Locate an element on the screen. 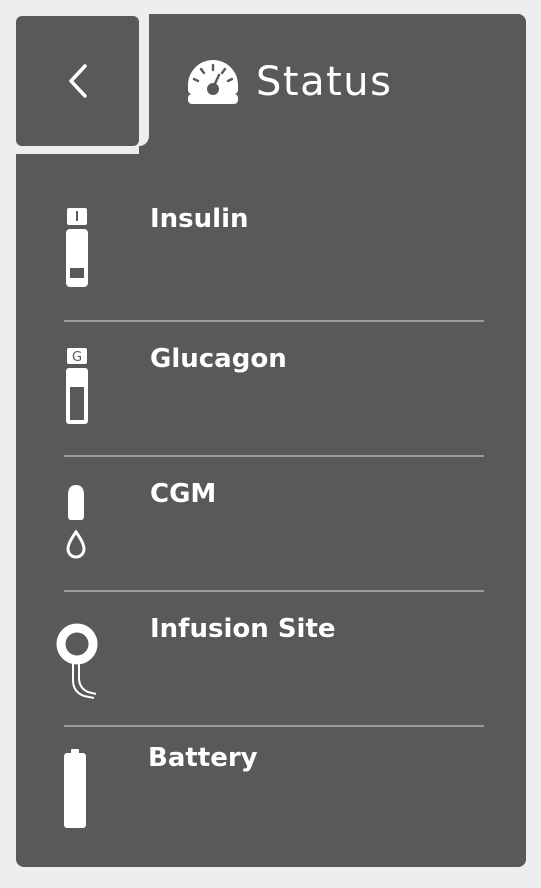 The width and height of the screenshot is (541, 888). status-item-label: Insulin is located at coordinates (199, 219).